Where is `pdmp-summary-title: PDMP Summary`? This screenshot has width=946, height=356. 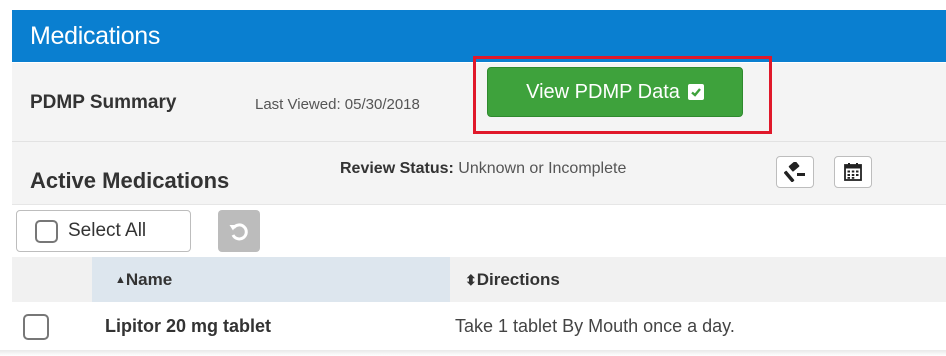 pdmp-summary-title: PDMP Summary is located at coordinates (103, 102).